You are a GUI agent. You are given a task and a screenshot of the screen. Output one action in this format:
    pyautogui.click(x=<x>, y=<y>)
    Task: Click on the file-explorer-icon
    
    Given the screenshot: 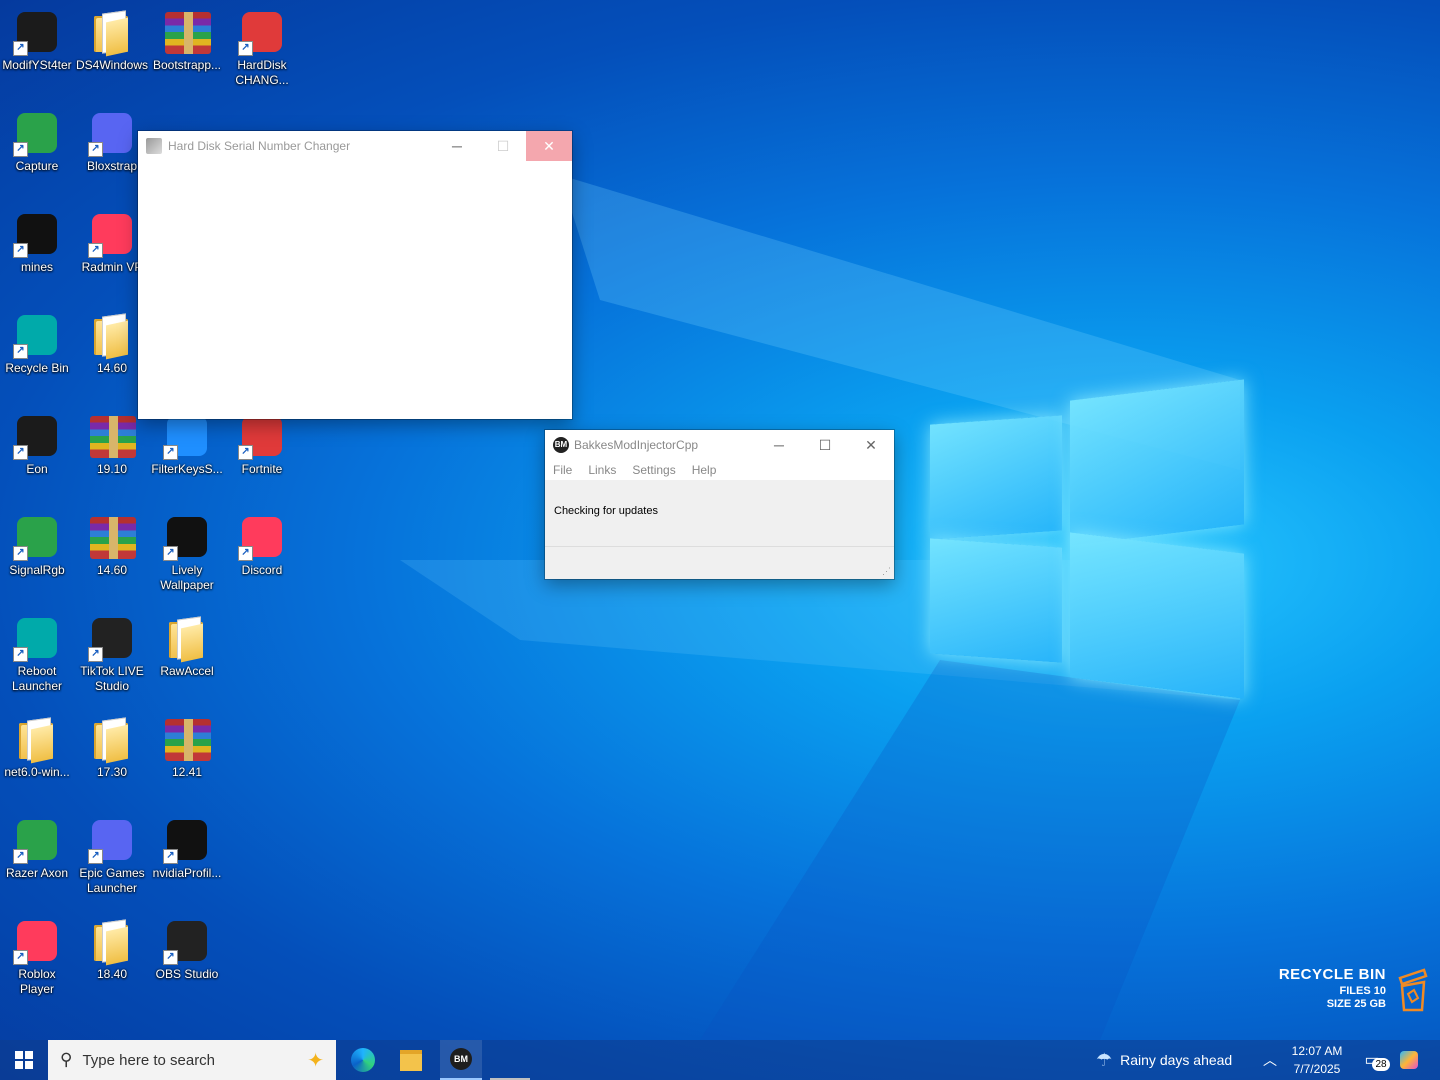 What is the action you would take?
    pyautogui.click(x=411, y=1060)
    